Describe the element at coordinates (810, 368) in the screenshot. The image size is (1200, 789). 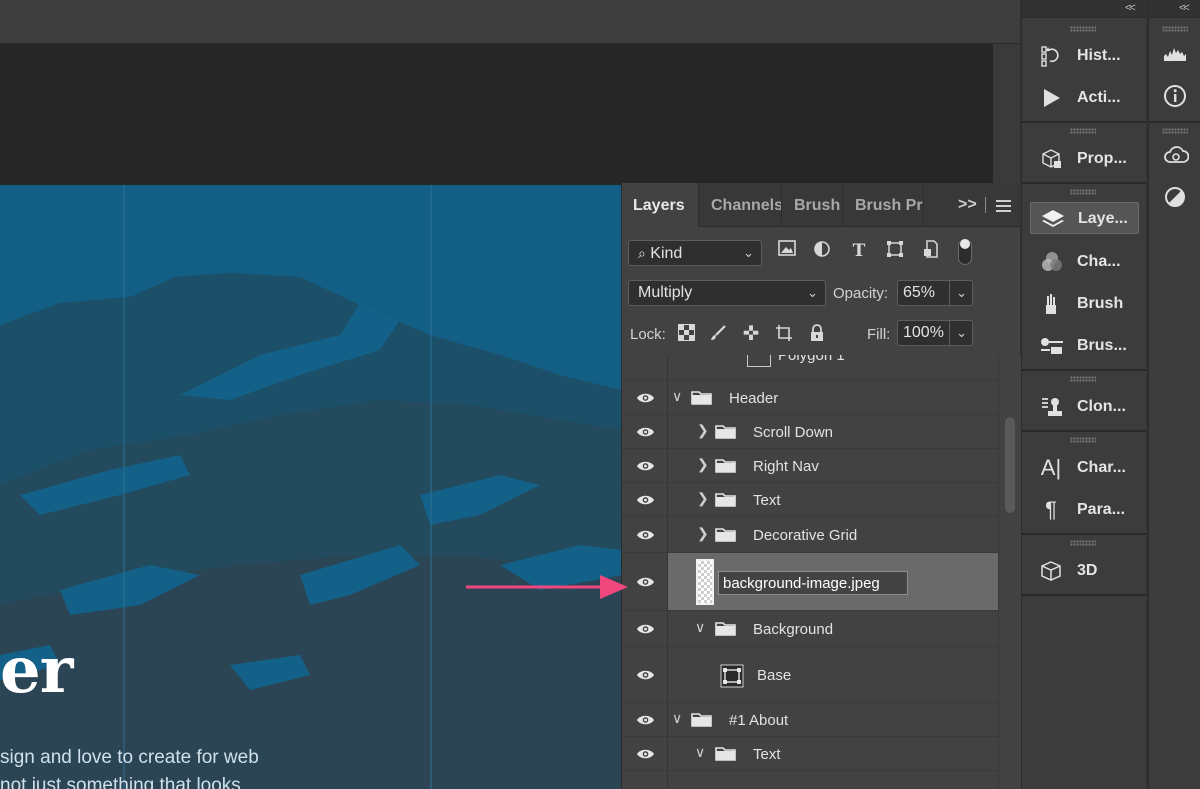
I see `layer-row-polygon: Polygon 1` at that location.